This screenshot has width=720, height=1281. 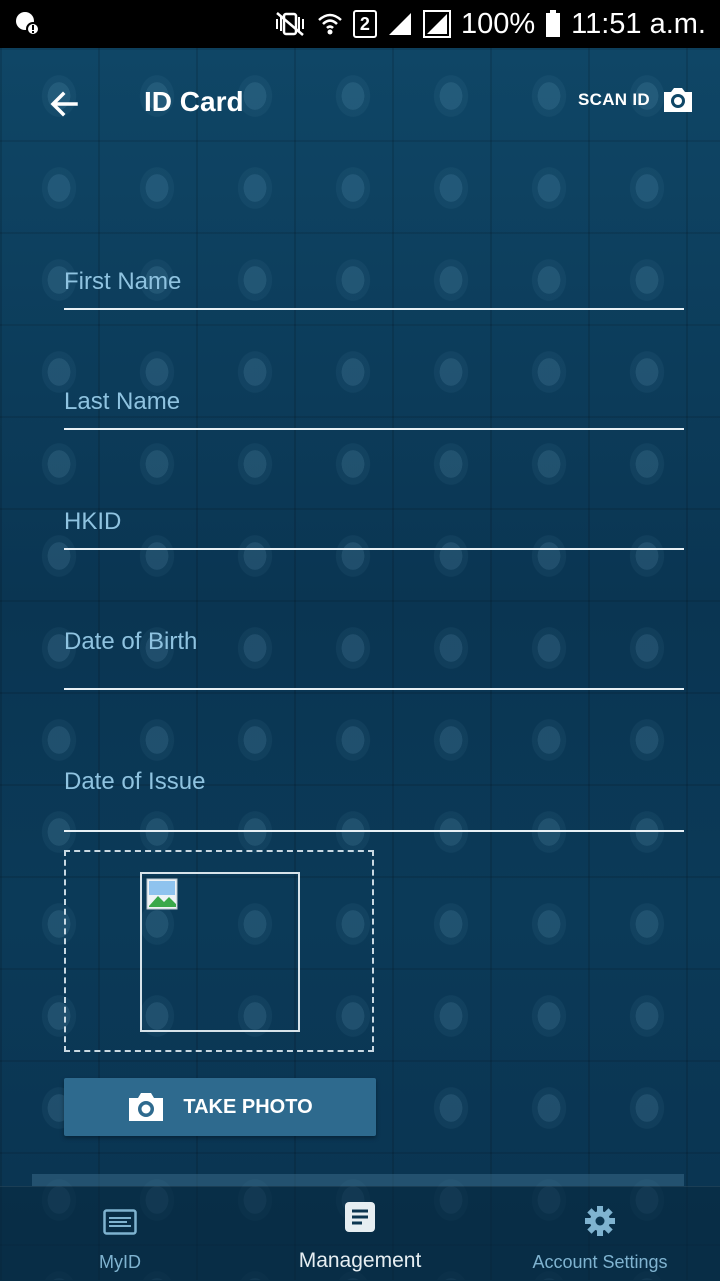 I want to click on nav-label-management: Management, so click(x=360, y=1260).